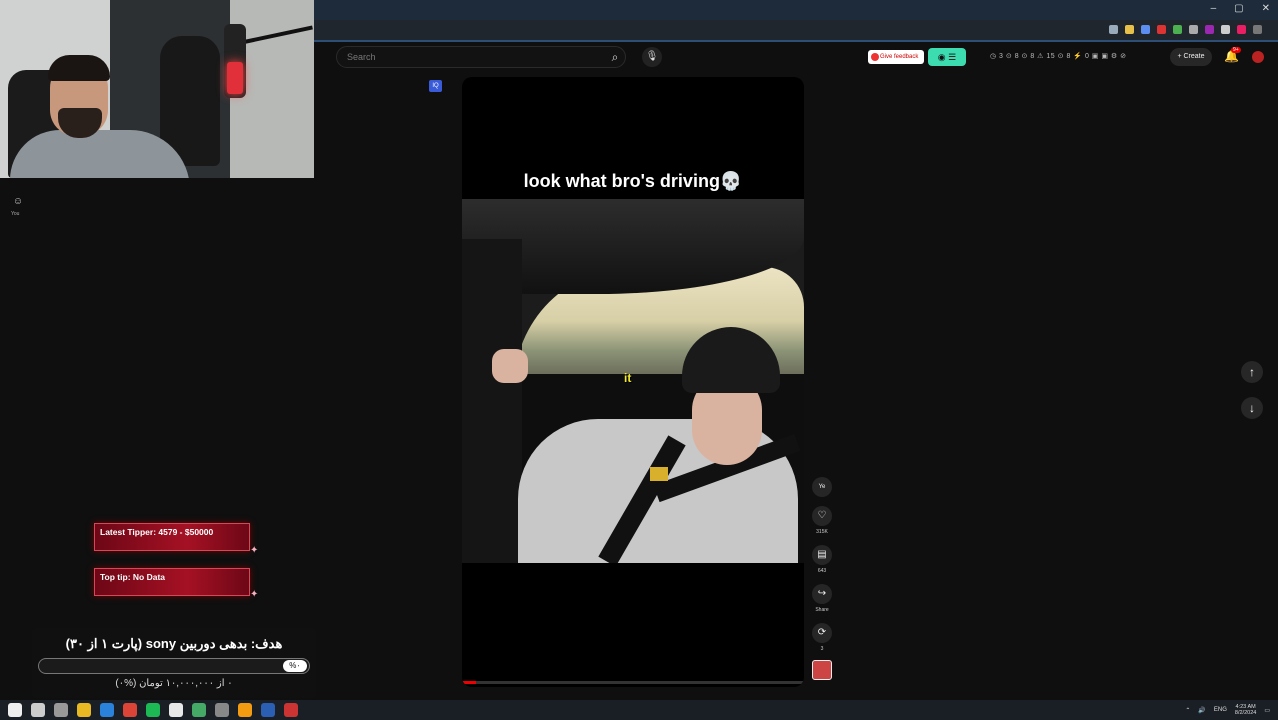 The image size is (1278, 720). I want to click on remix-button: ⟳ 3, so click(822, 637).